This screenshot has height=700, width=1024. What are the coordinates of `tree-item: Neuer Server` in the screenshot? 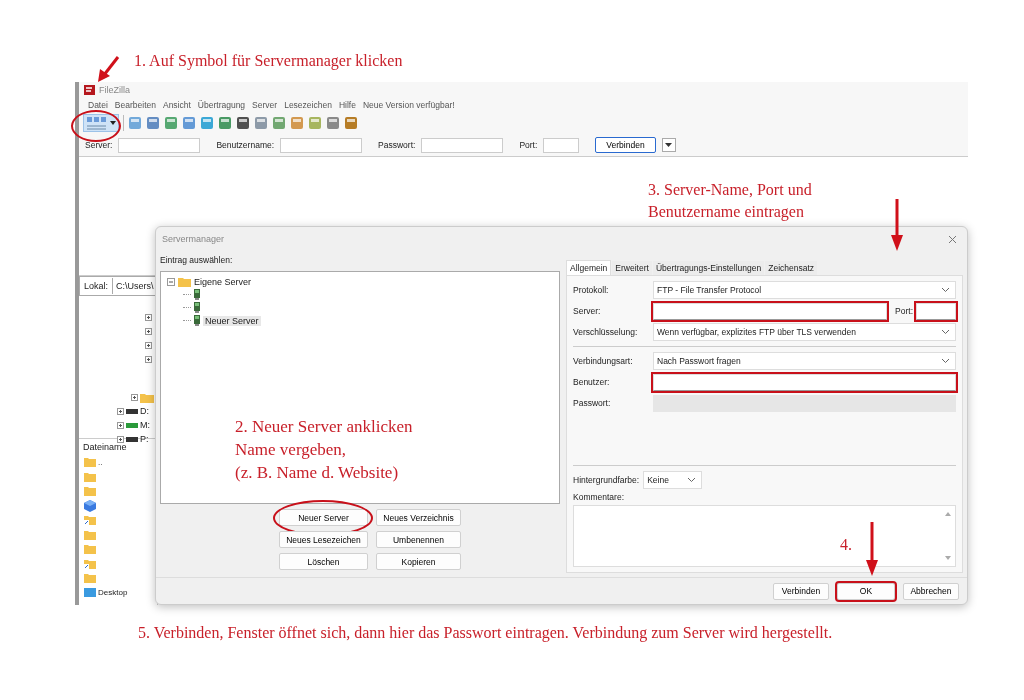 It's located at (232, 320).